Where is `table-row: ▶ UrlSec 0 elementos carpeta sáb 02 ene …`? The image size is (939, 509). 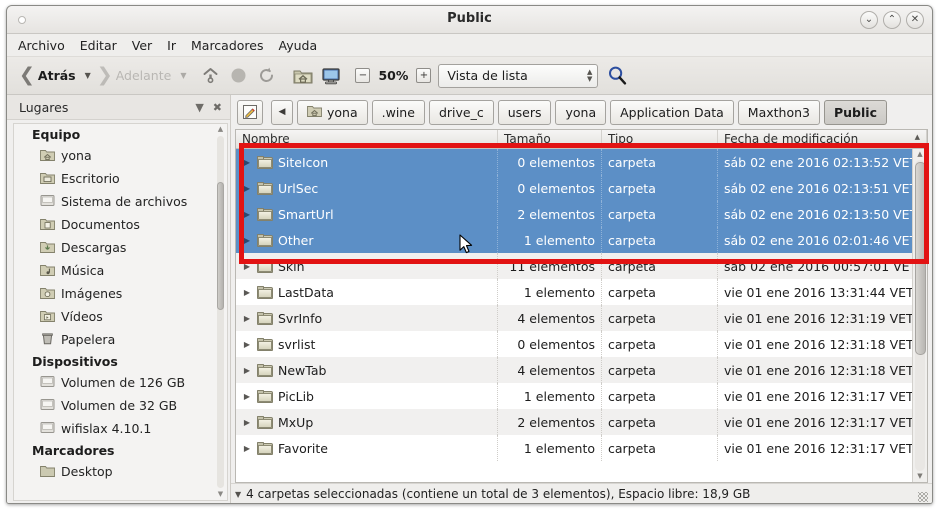
table-row: ▶ UrlSec 0 elementos carpeta sáb 02 ene … is located at coordinates (581, 188).